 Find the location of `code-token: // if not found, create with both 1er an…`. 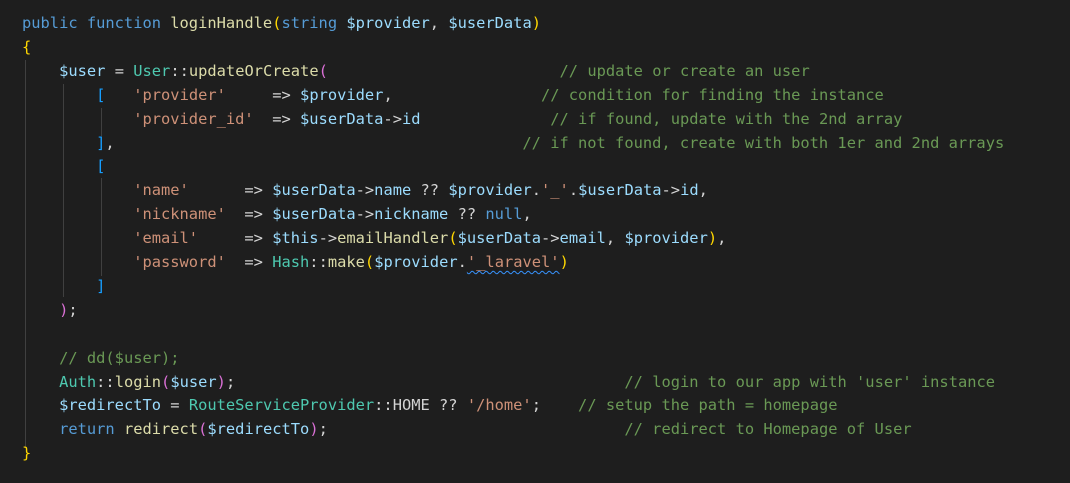

code-token: // if not found, create with both 1er an… is located at coordinates (763, 142).